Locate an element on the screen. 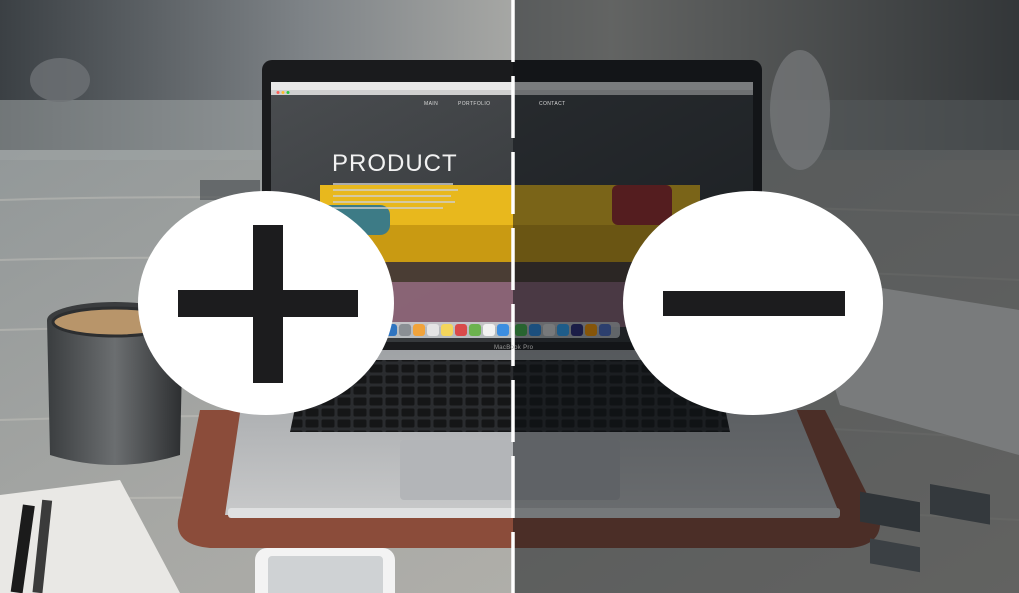  minus-symbol is located at coordinates (753, 303).